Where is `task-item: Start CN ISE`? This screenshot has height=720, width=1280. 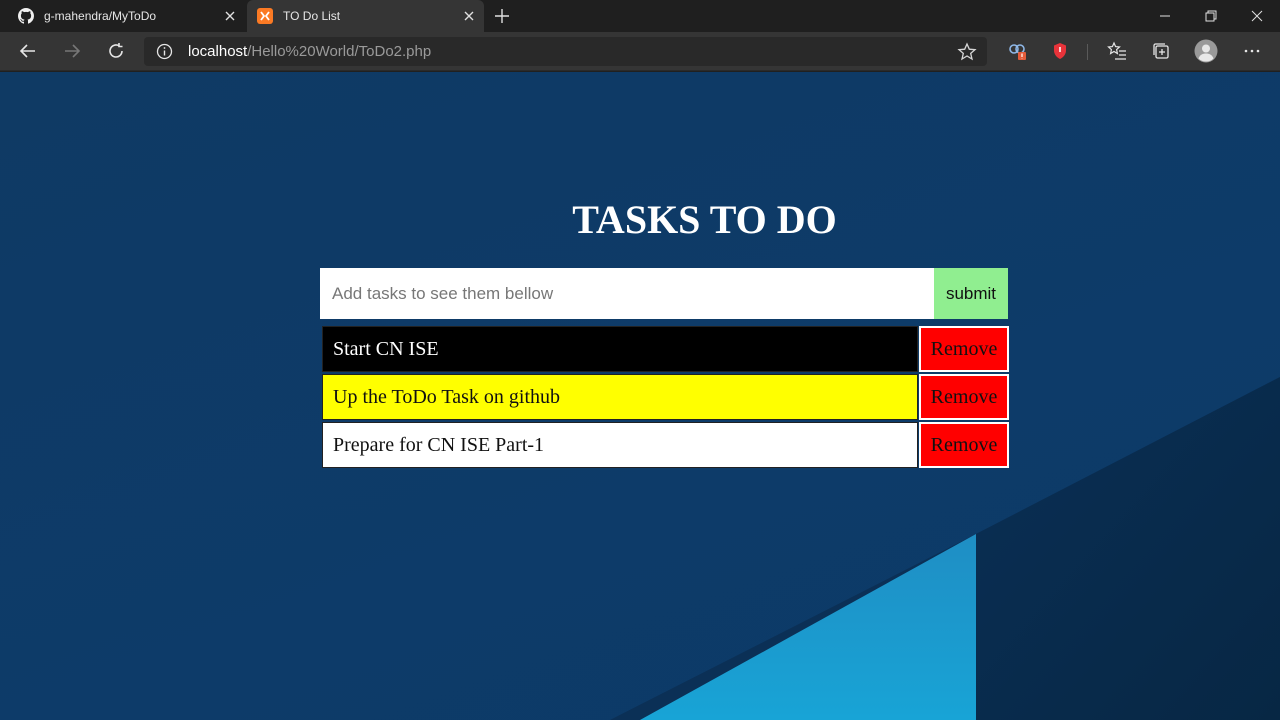
task-item: Start CN ISE is located at coordinates (620, 349).